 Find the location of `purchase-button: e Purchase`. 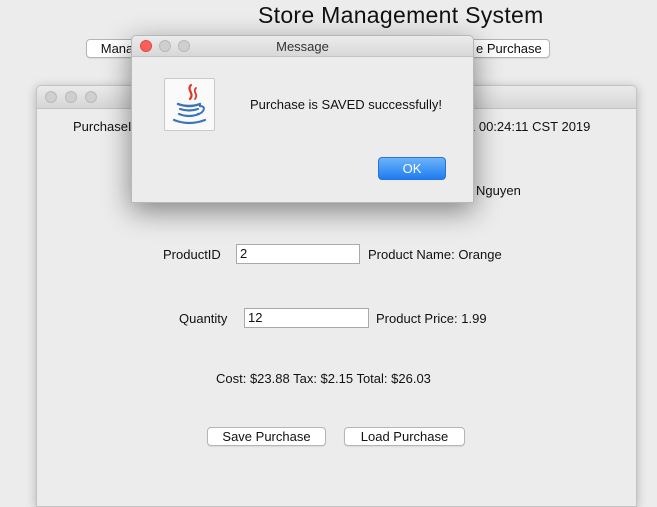

purchase-button: e Purchase is located at coordinates (506, 48).